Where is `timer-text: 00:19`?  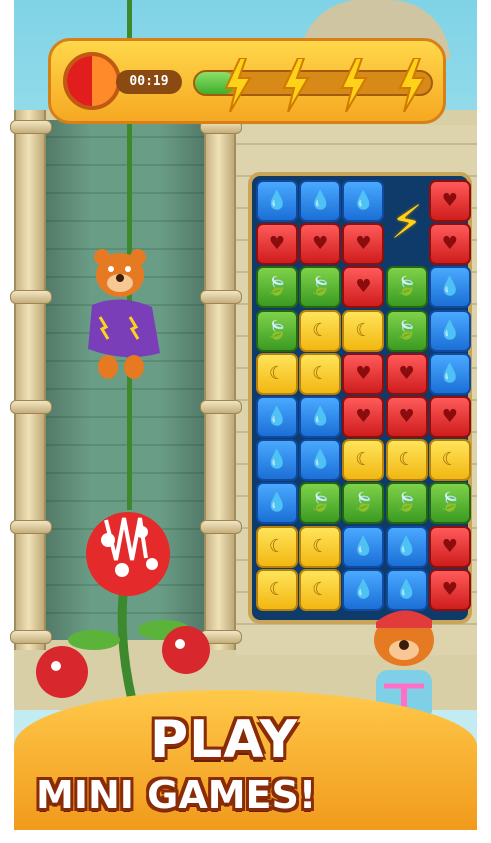 timer-text: 00:19 is located at coordinates (149, 82).